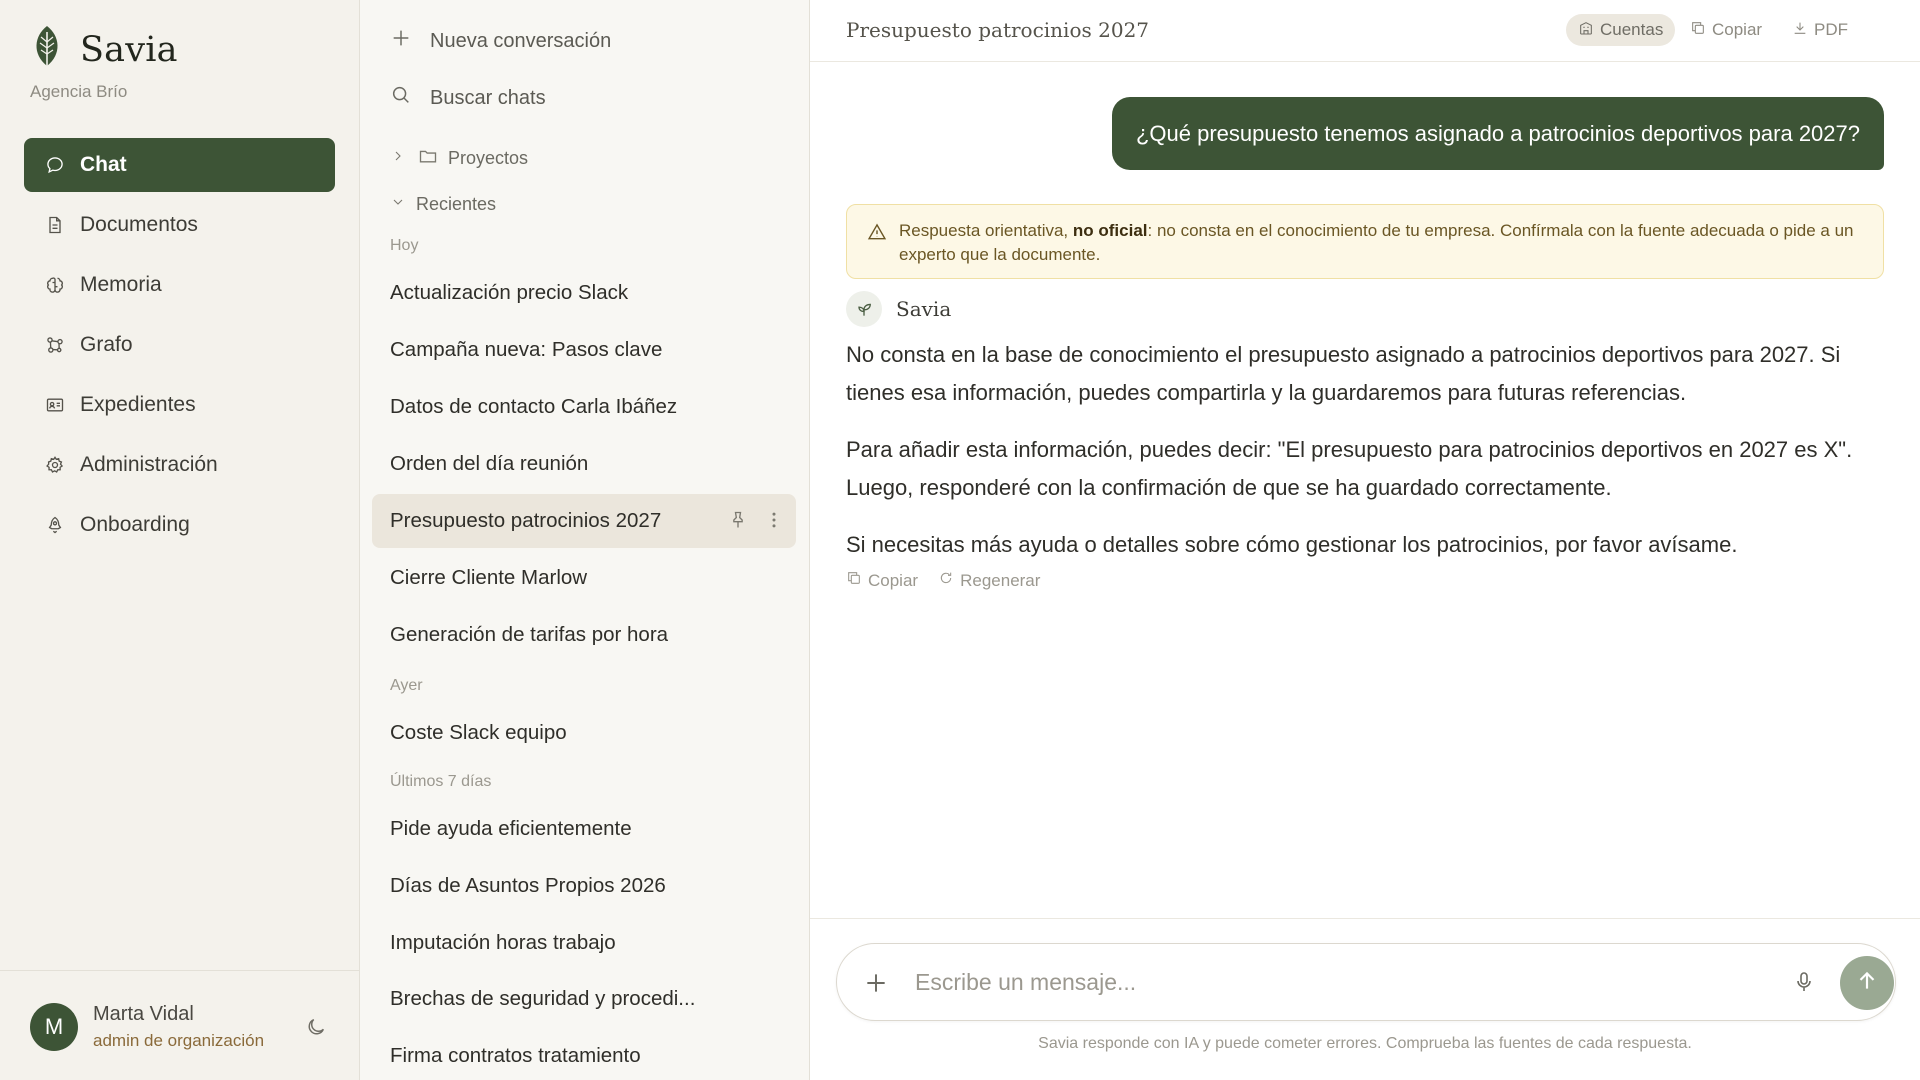 This screenshot has width=1920, height=1080. I want to click on chat-item-title: Imputación horas trabajo, so click(503, 942).